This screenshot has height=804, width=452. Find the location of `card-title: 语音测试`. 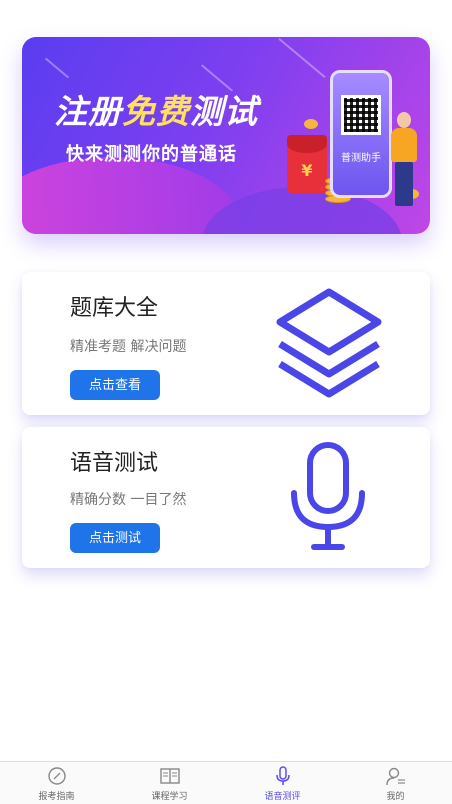

card-title: 语音测试 is located at coordinates (114, 463).